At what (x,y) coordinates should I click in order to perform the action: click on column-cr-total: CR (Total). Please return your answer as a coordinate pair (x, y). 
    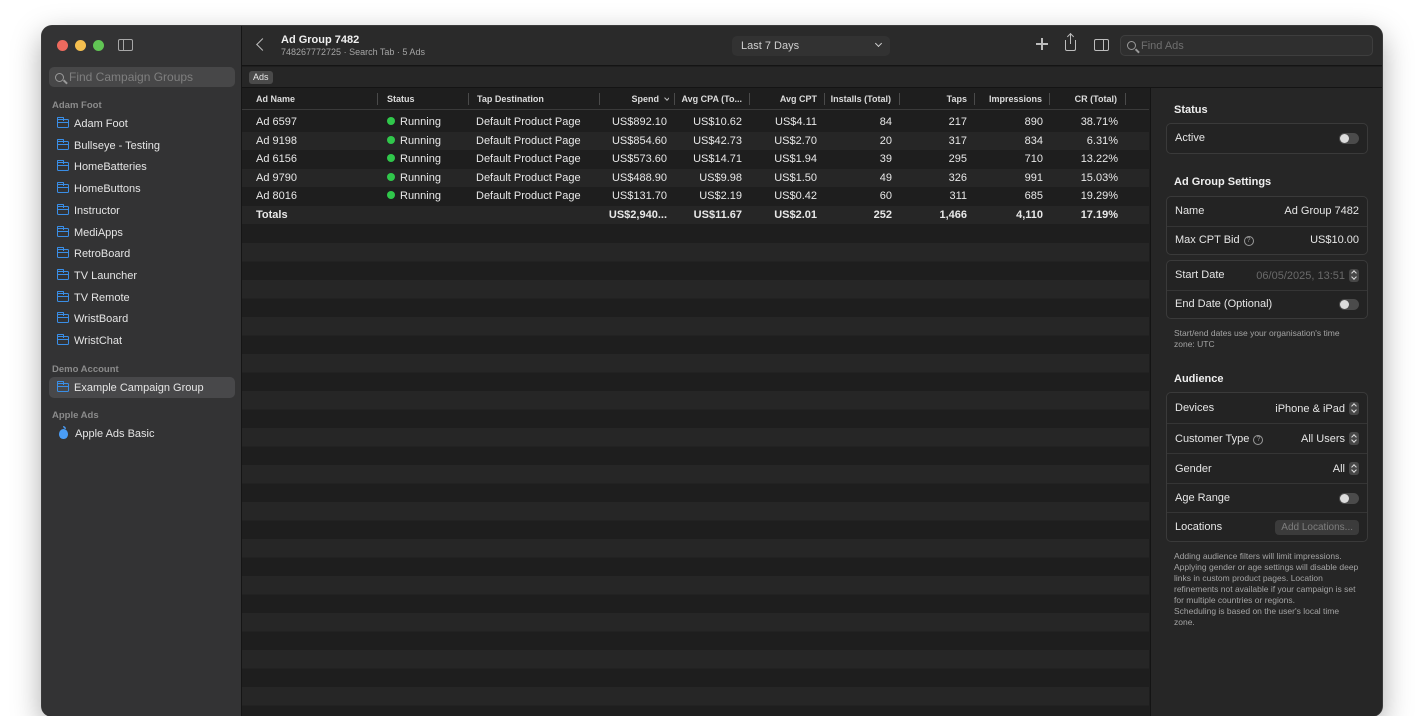
    Looking at the image, I should click on (1084, 99).